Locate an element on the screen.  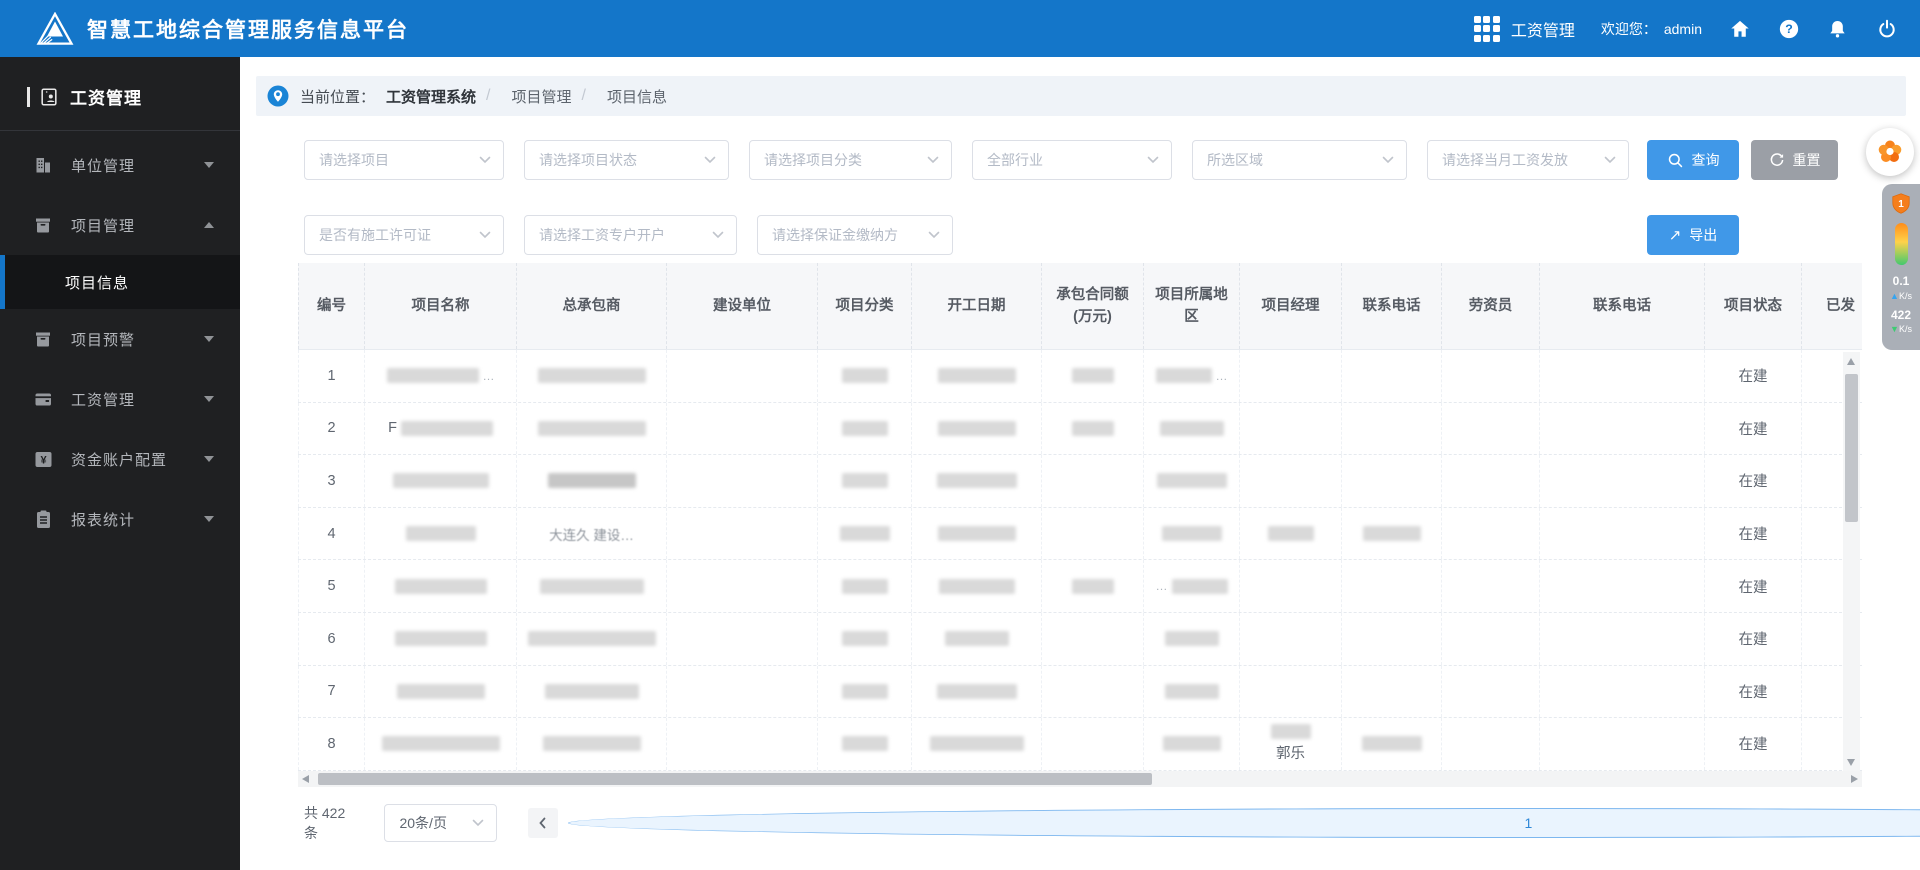
welcome-text: 欢迎您： admin is located at coordinates (1651, 28).